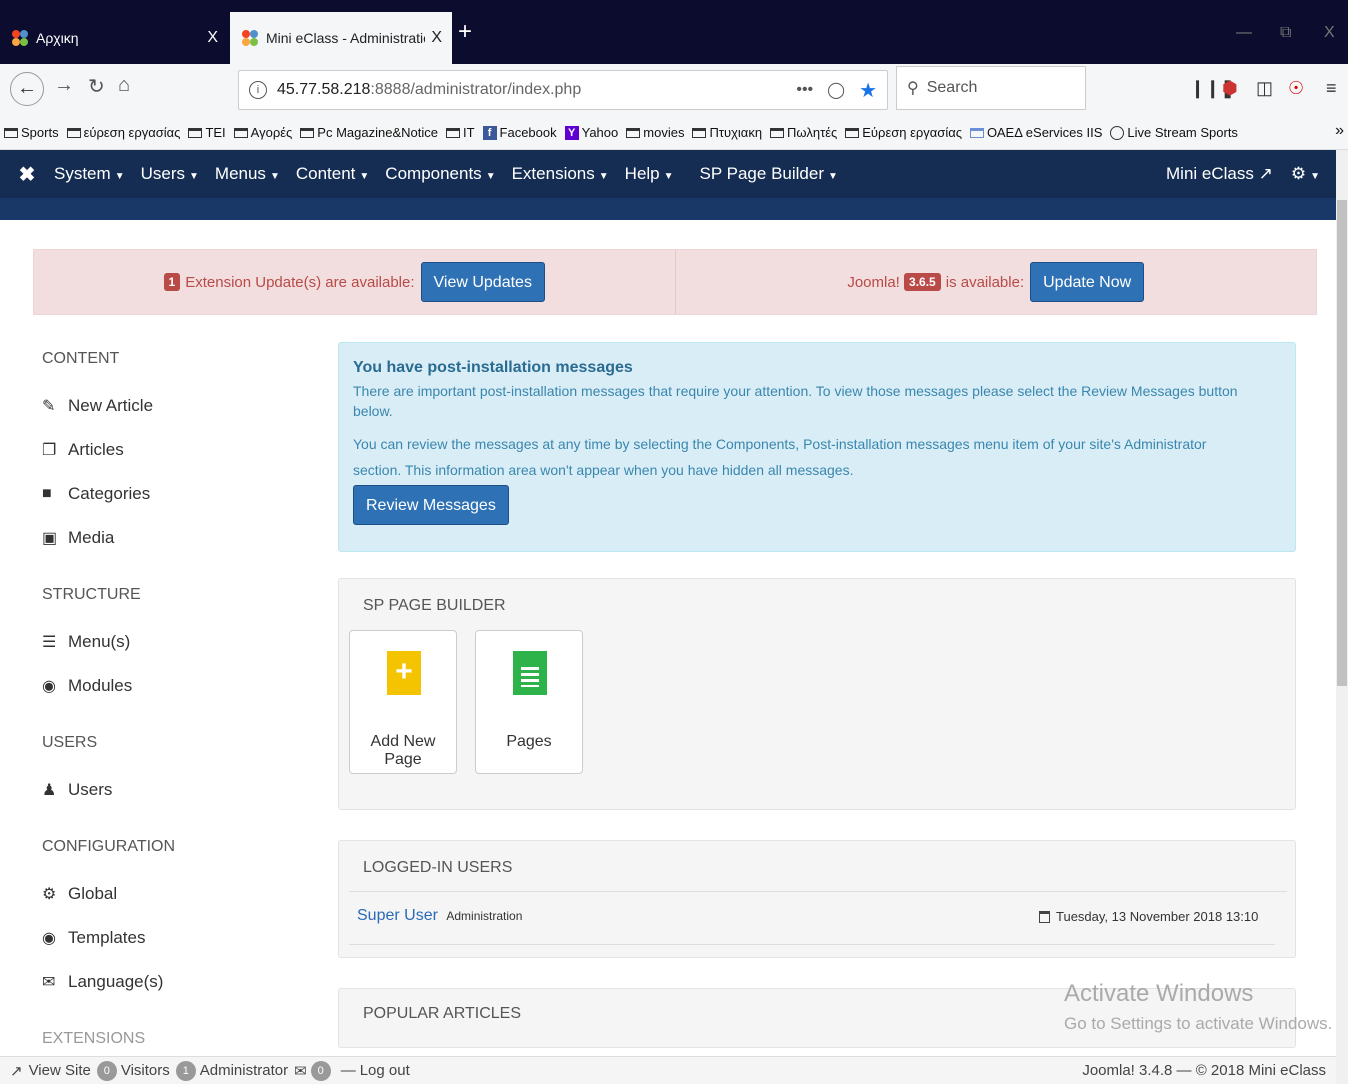 The width and height of the screenshot is (1348, 1084). Describe the element at coordinates (107, 937) in the screenshot. I see `sidebar-item-label: Templates` at that location.